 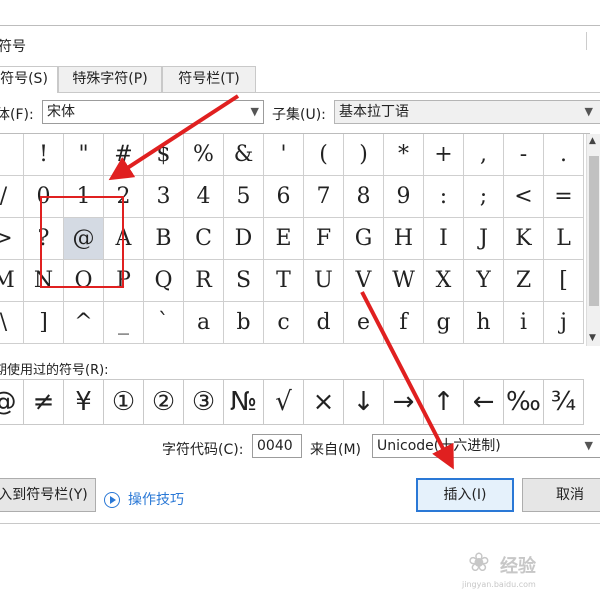 I want to click on tab-special-characters: 特殊字符(P), so click(x=110, y=79).